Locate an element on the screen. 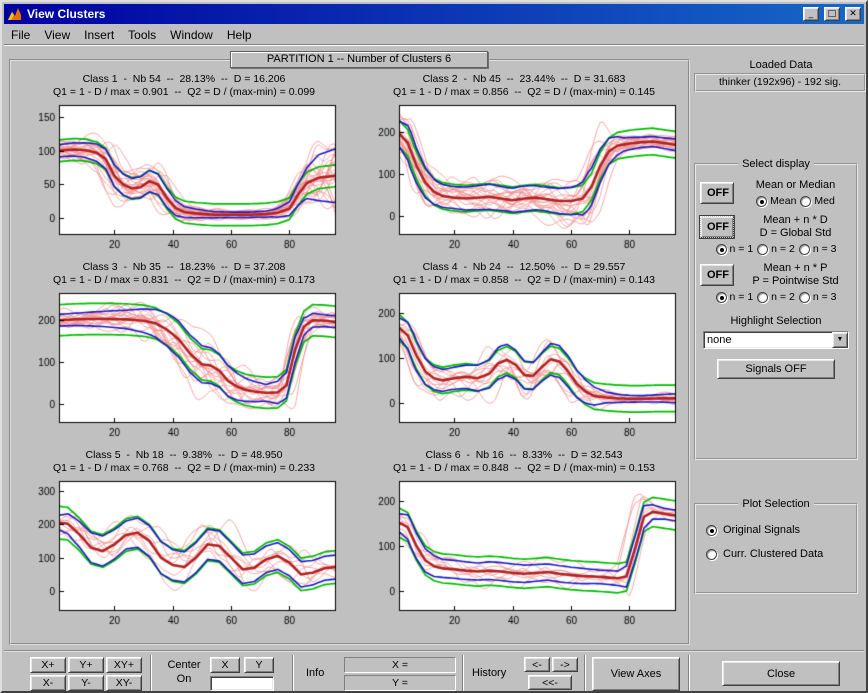 Image resolution: width=868 pixels, height=693 pixels. zoom-x-plus-button: X+ is located at coordinates (48, 665).